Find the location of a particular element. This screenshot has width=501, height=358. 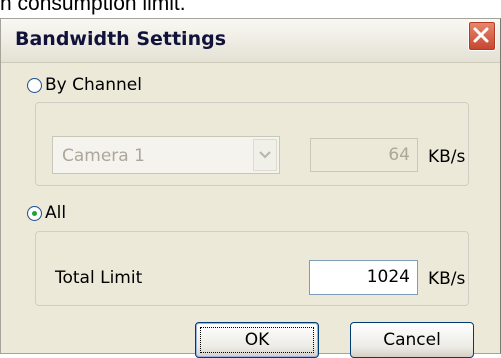

chevron-down-icon is located at coordinates (265, 155).